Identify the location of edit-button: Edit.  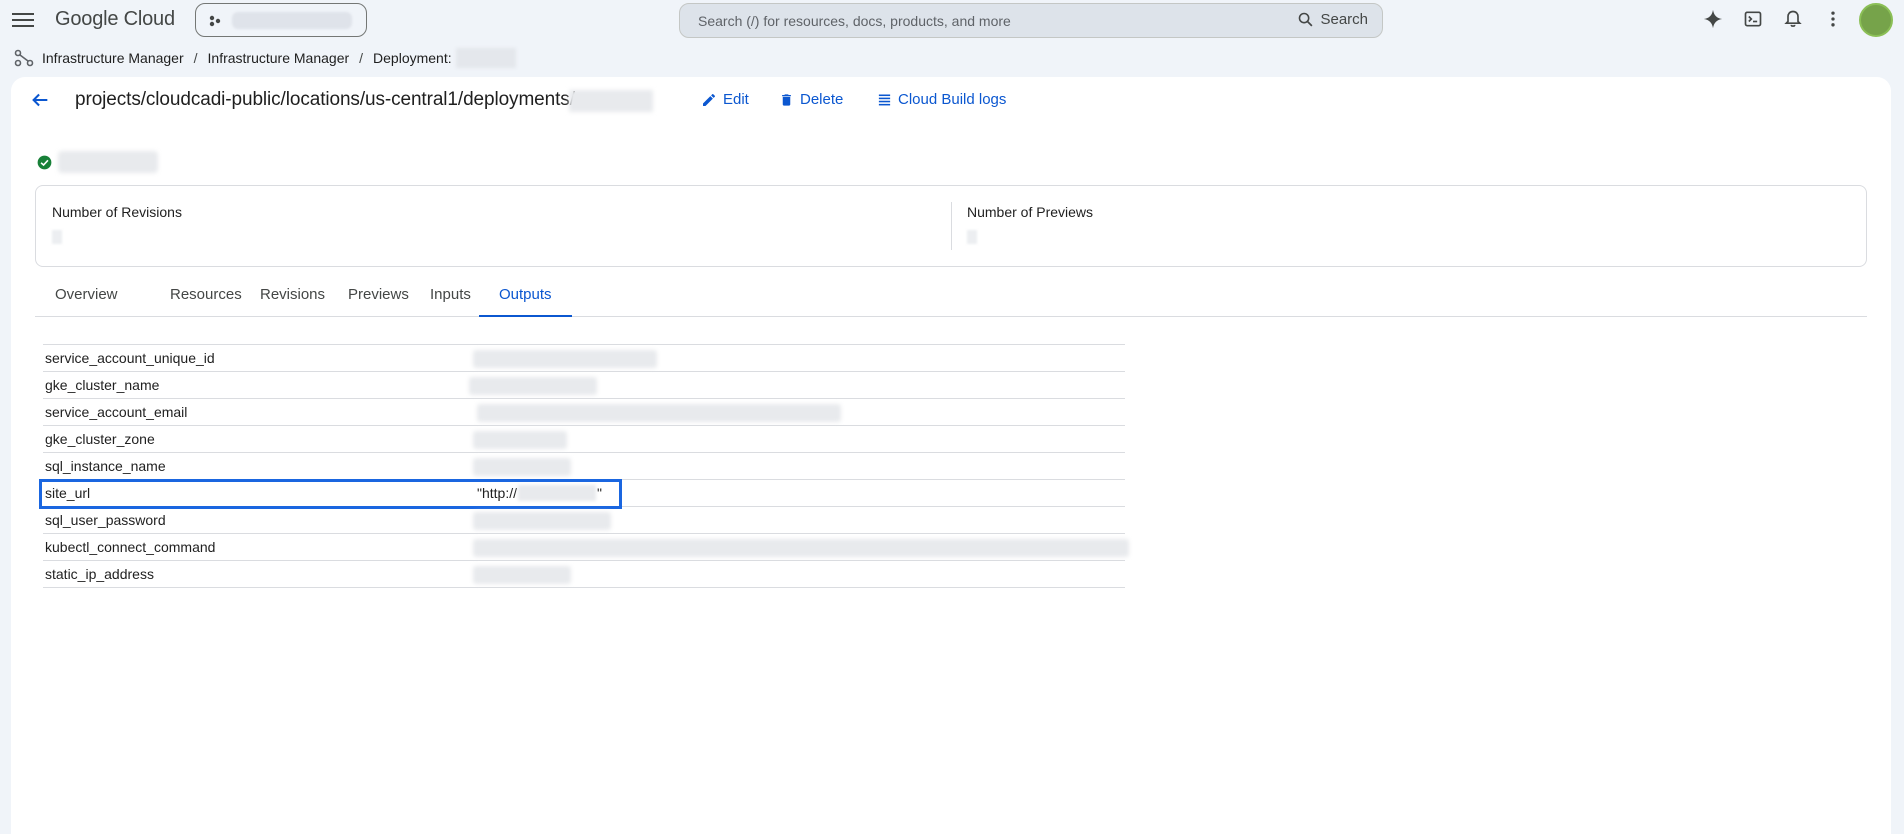
(725, 99).